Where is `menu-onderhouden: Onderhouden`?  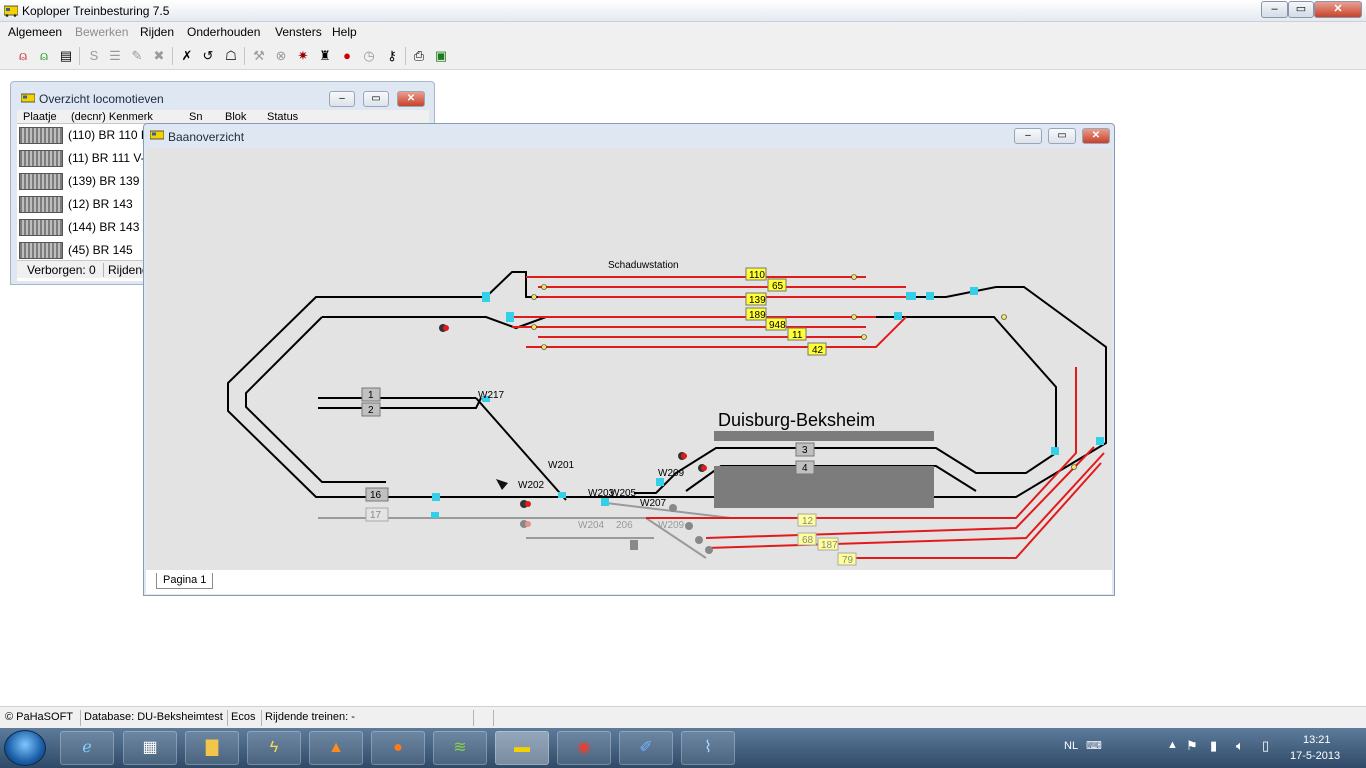
menu-onderhouden: Onderhouden is located at coordinates (223, 32).